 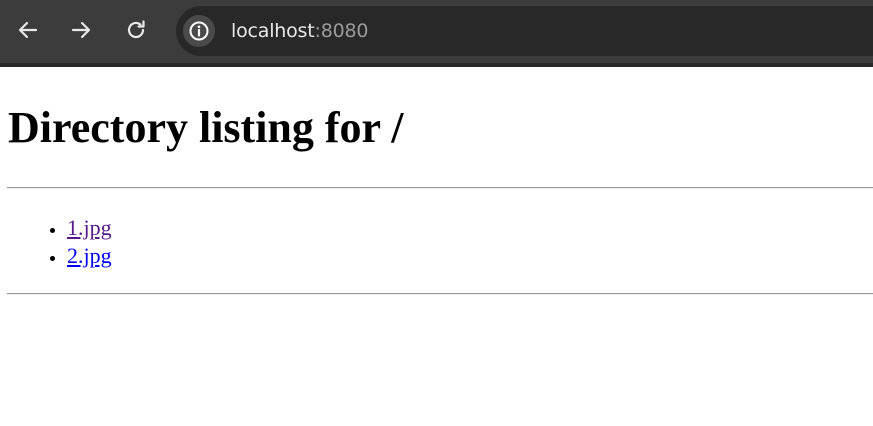 I want to click on back-button, so click(x=28, y=30).